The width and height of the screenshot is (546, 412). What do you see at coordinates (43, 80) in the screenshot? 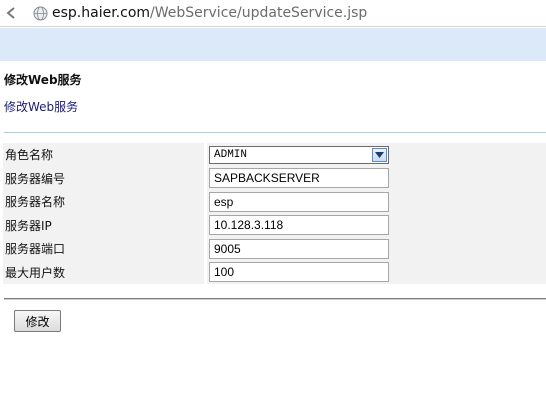
I see `page-title: 修改Web服务` at bounding box center [43, 80].